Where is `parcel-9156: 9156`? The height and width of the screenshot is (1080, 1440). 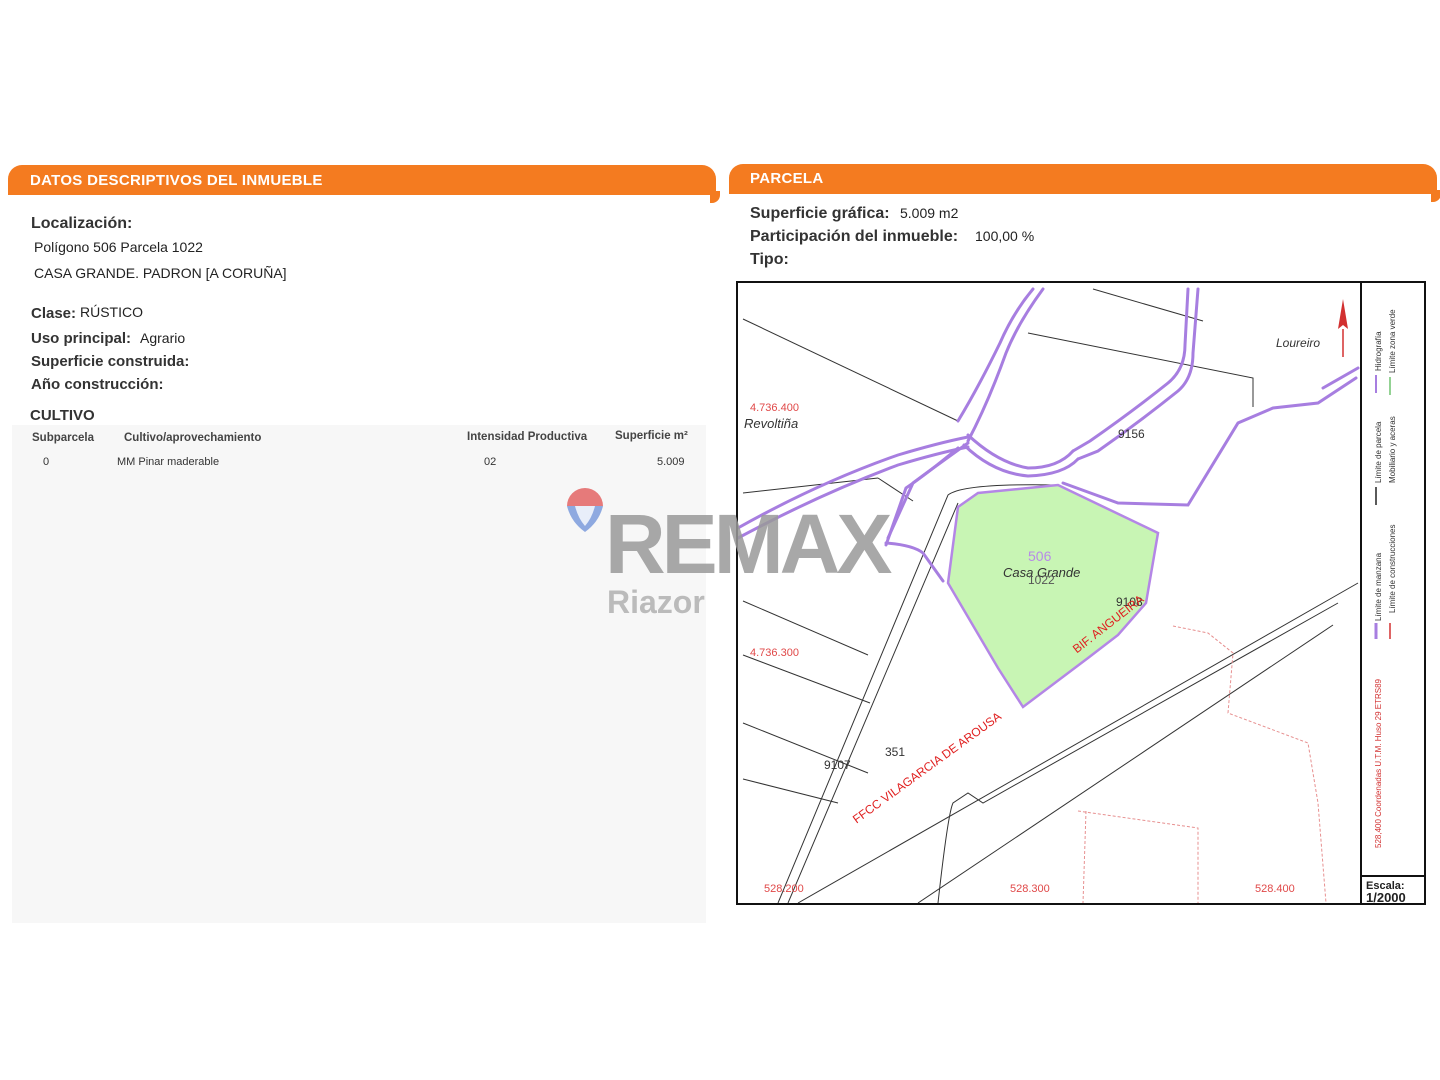
parcel-9156: 9156 is located at coordinates (1131, 434).